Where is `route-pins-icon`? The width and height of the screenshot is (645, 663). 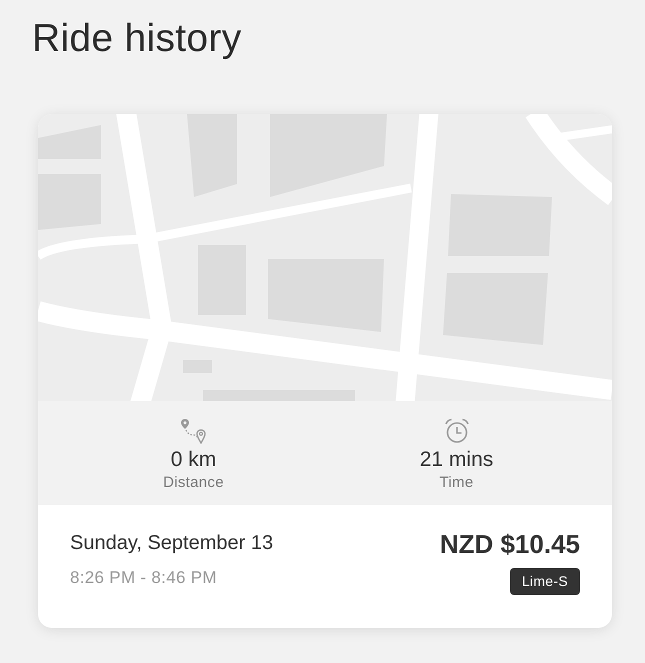
route-pins-icon is located at coordinates (194, 431).